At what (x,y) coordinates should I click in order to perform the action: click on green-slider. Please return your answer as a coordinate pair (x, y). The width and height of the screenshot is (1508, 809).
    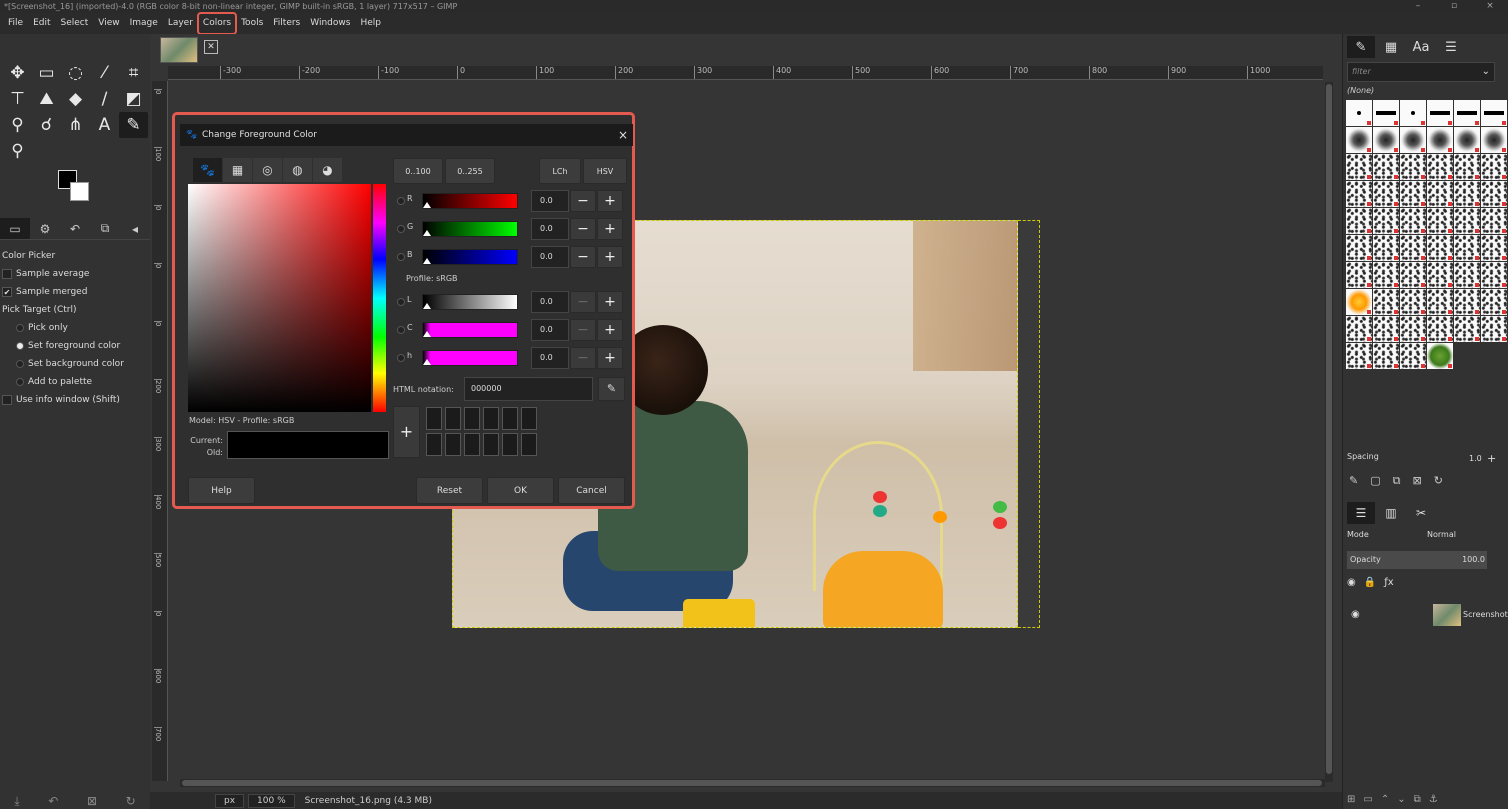
    Looking at the image, I should click on (470, 229).